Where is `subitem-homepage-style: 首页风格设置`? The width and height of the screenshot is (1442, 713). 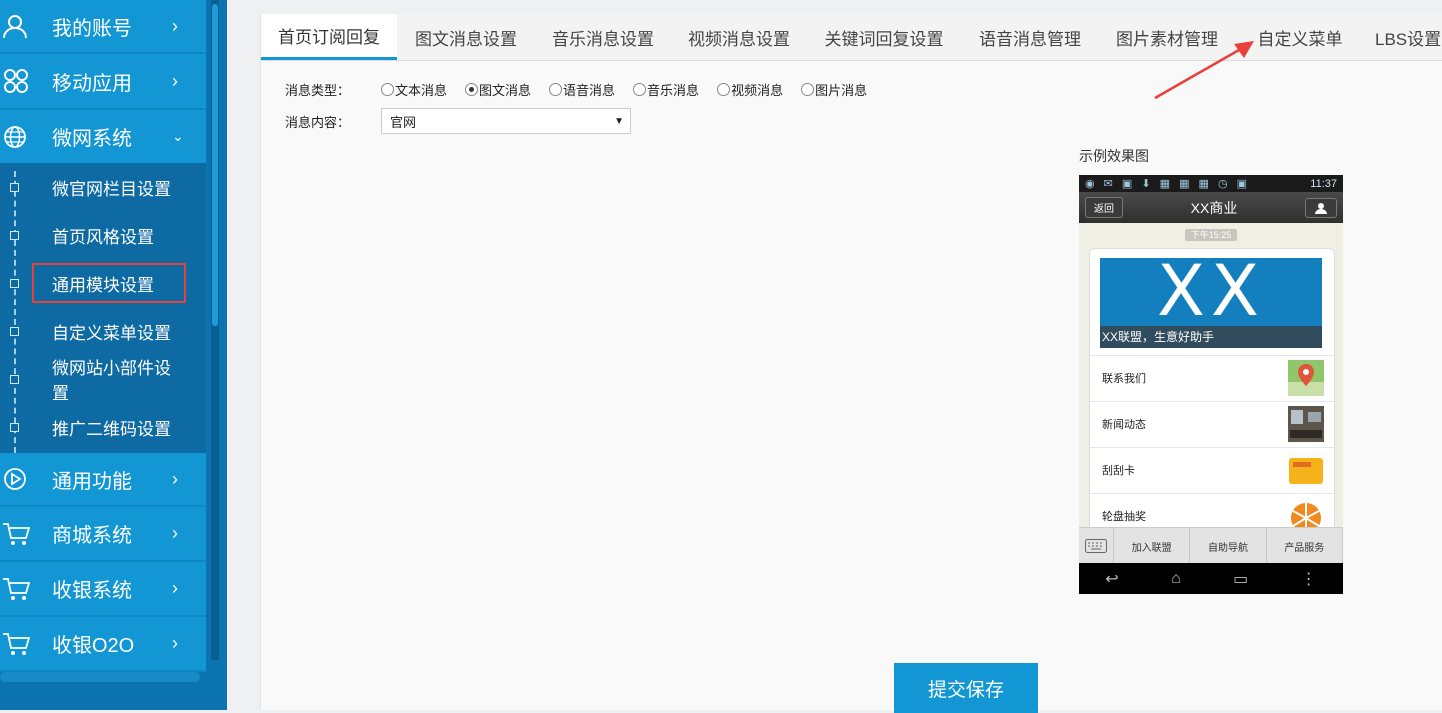
subitem-homepage-style: 首页风格设置 is located at coordinates (97, 235).